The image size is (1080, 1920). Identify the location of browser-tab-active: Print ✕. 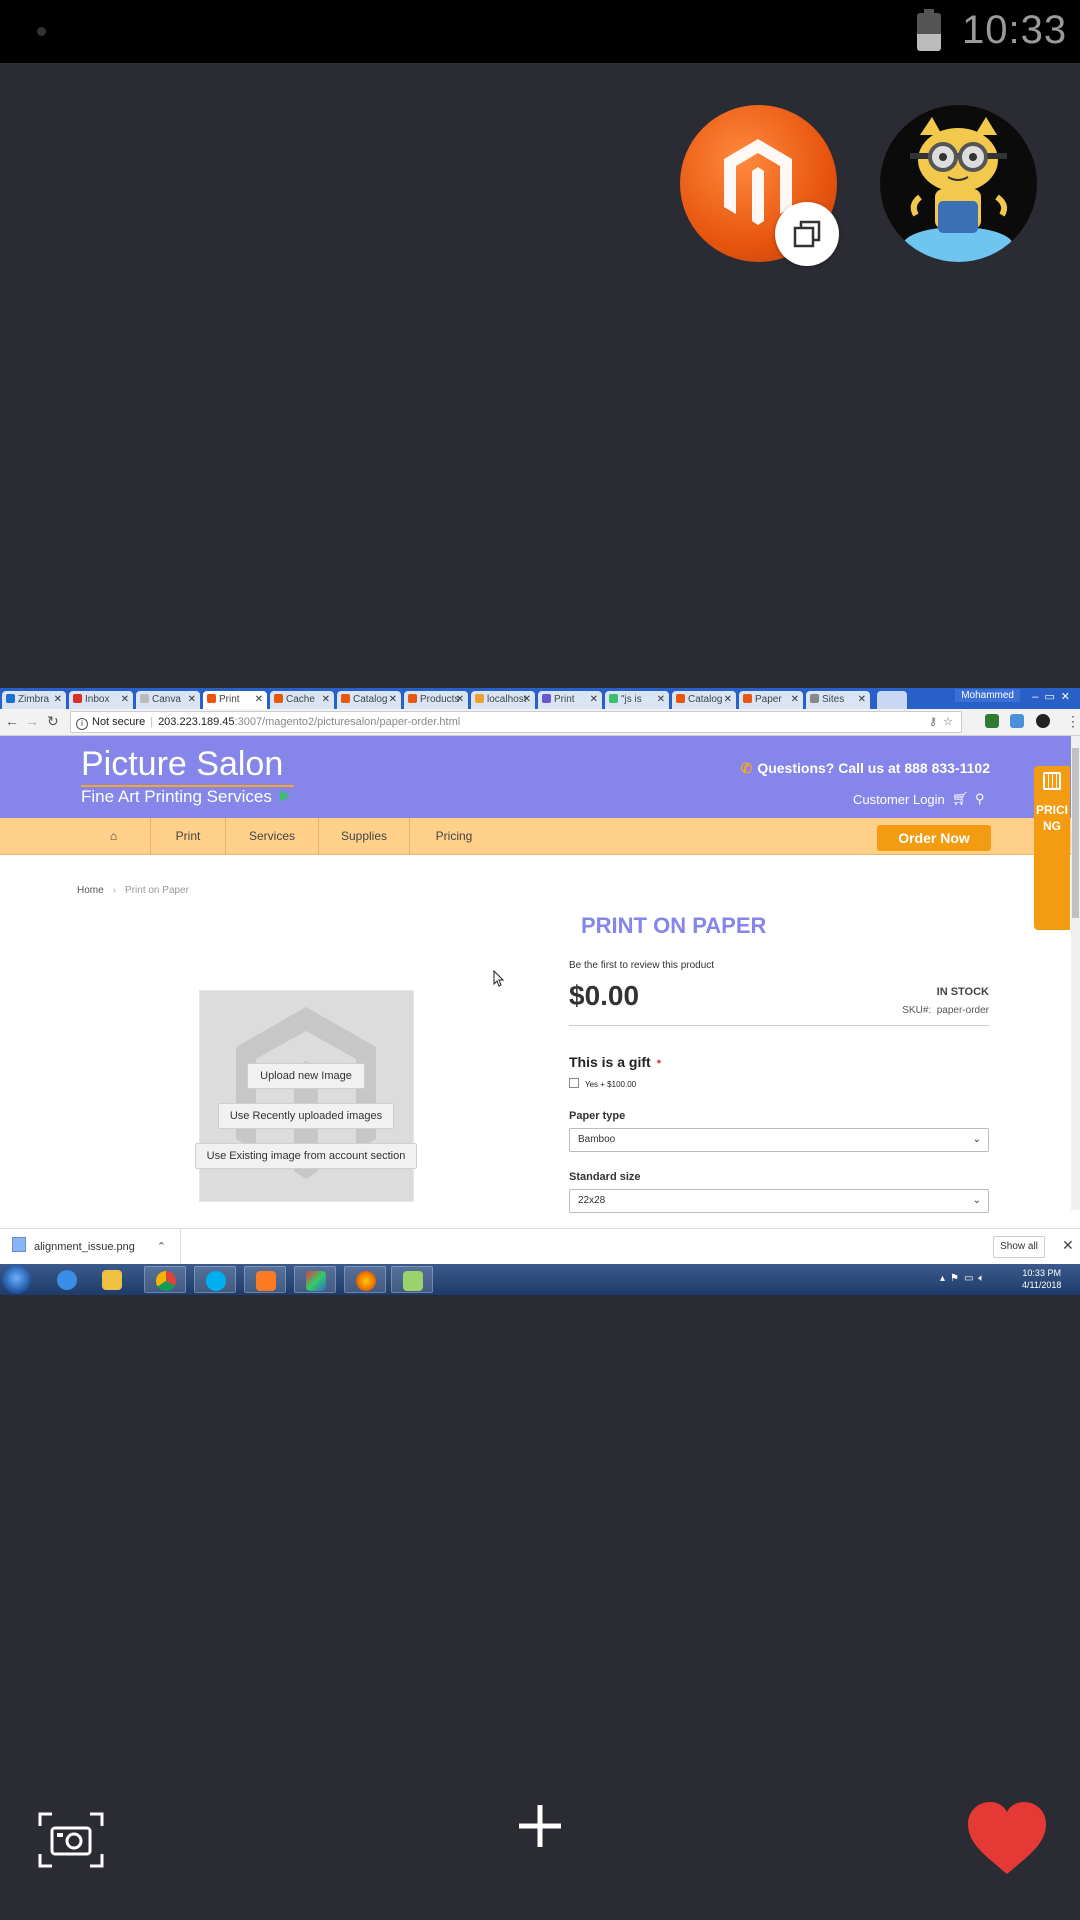
(235, 700).